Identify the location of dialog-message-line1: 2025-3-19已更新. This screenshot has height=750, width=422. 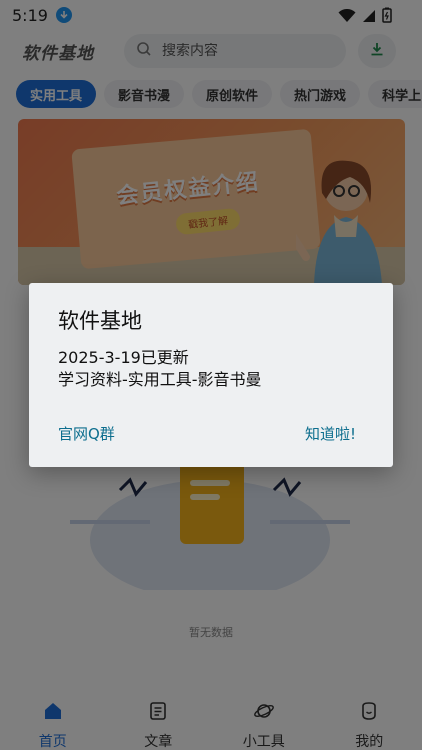
(123, 357).